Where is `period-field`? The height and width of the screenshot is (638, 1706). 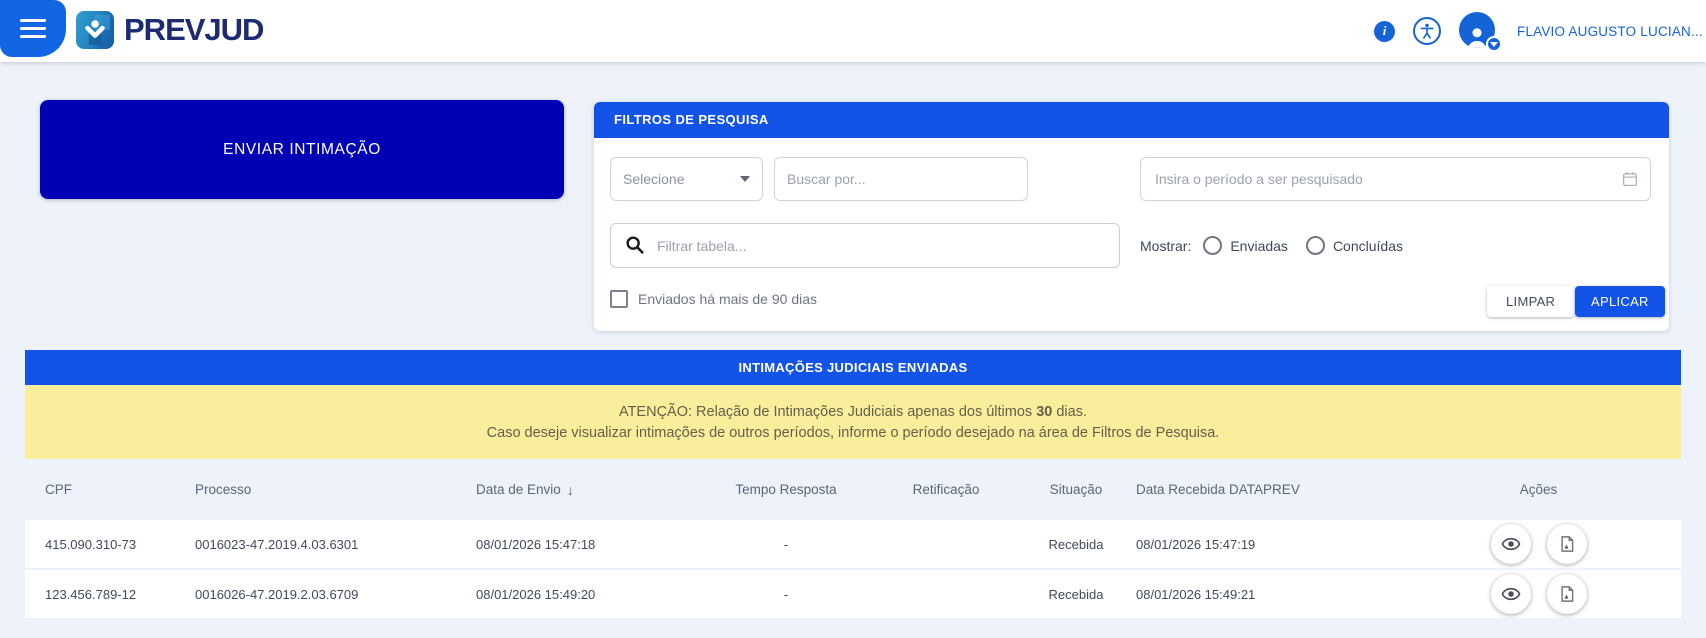
period-field is located at coordinates (1395, 179).